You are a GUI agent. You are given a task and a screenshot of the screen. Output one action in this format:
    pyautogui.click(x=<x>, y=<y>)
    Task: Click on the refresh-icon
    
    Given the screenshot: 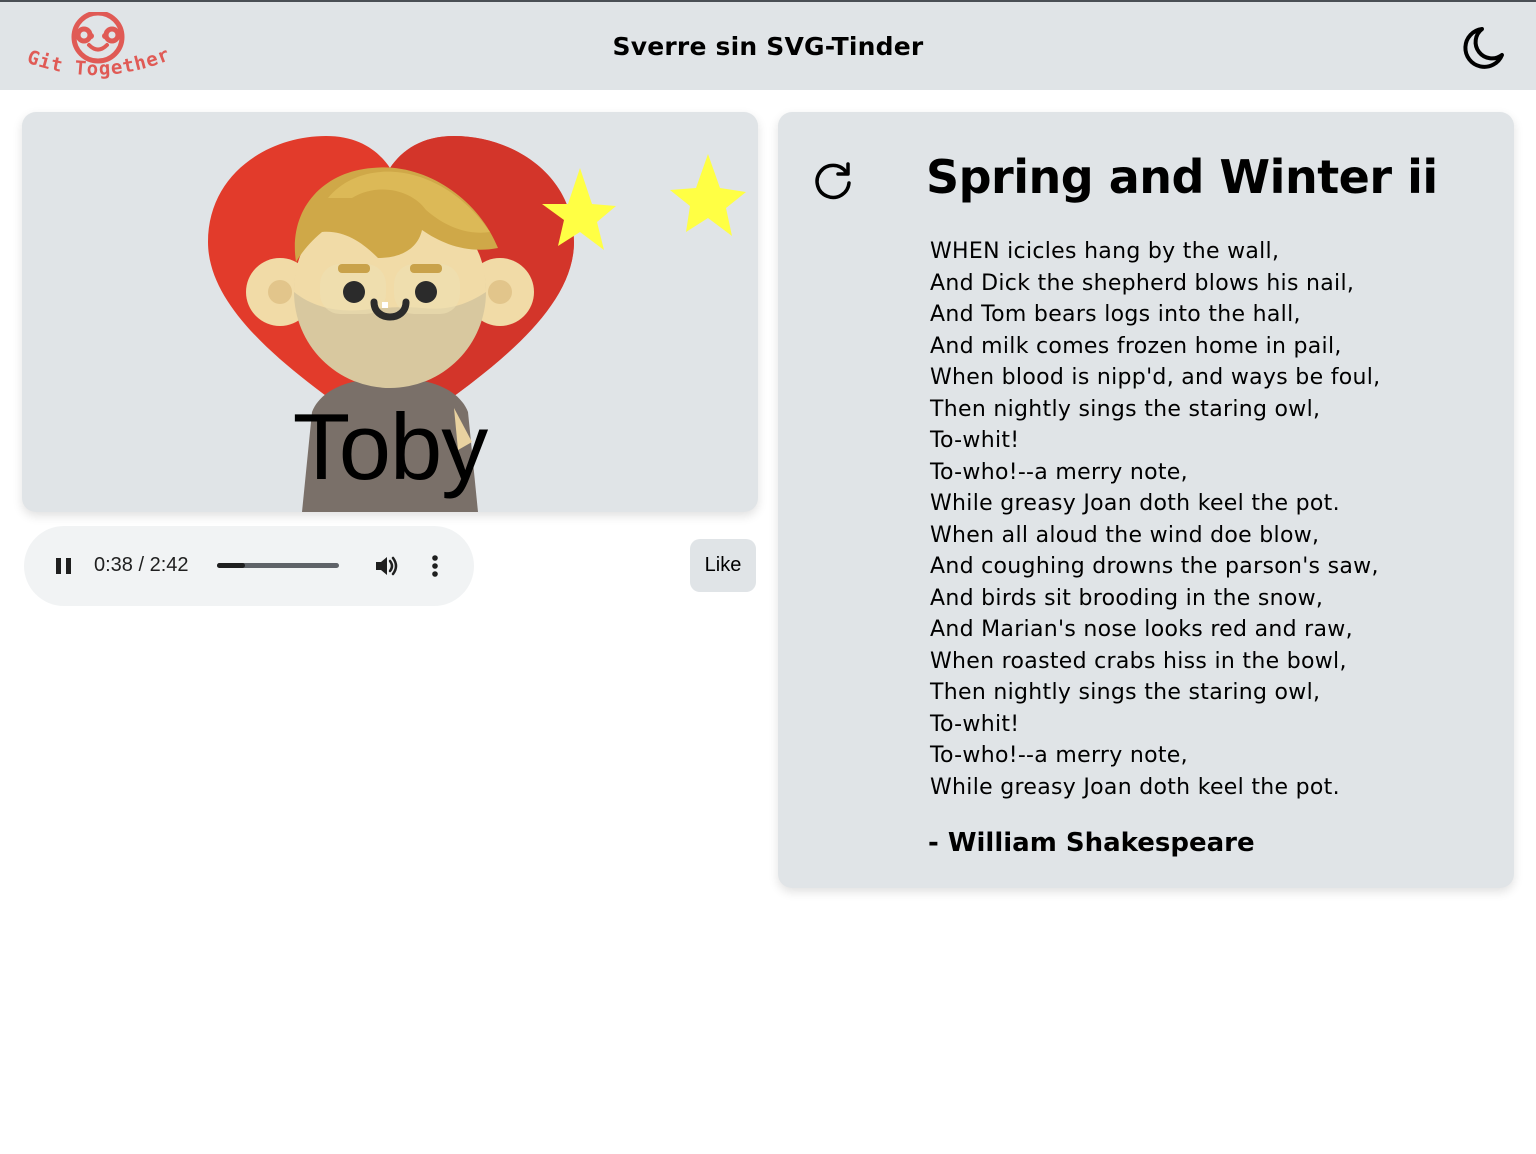 What is the action you would take?
    pyautogui.click(x=833, y=181)
    